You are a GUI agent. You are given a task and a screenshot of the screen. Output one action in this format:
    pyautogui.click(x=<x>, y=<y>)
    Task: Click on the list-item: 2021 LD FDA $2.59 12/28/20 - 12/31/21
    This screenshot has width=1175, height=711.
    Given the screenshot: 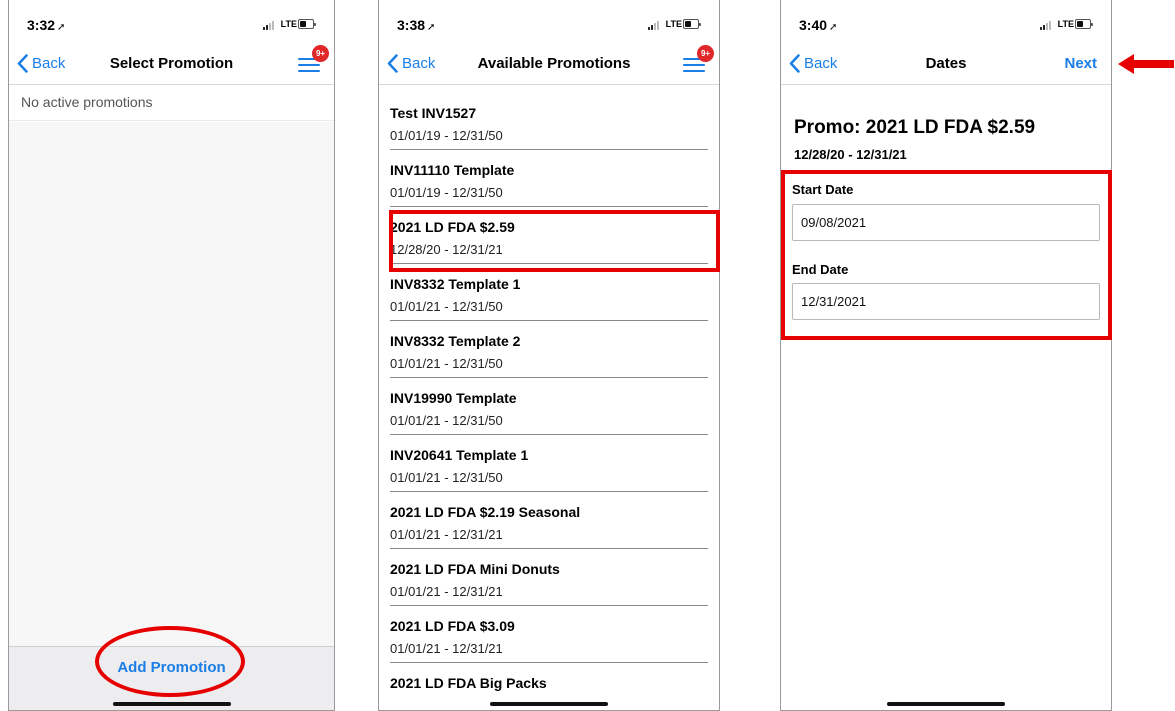 What is the action you would take?
    pyautogui.click(x=549, y=231)
    